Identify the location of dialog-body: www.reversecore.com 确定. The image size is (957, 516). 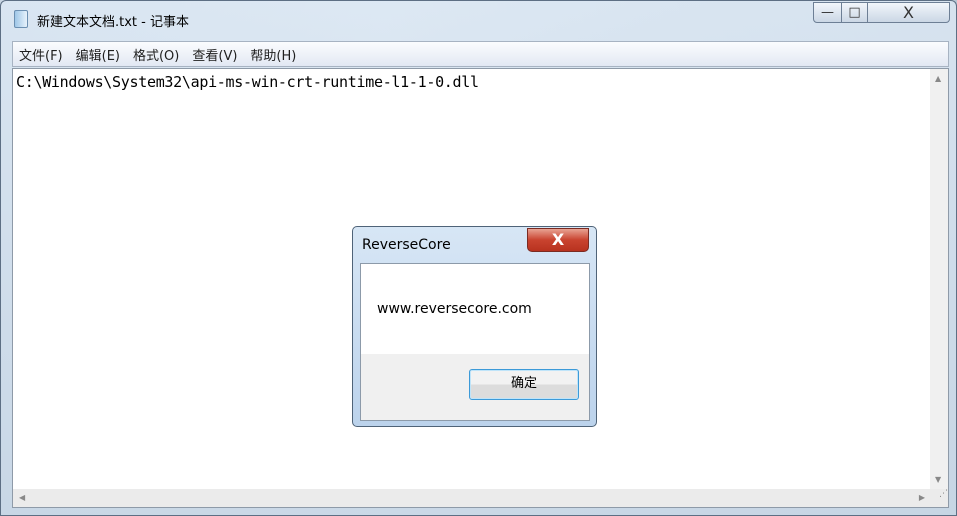
(475, 342).